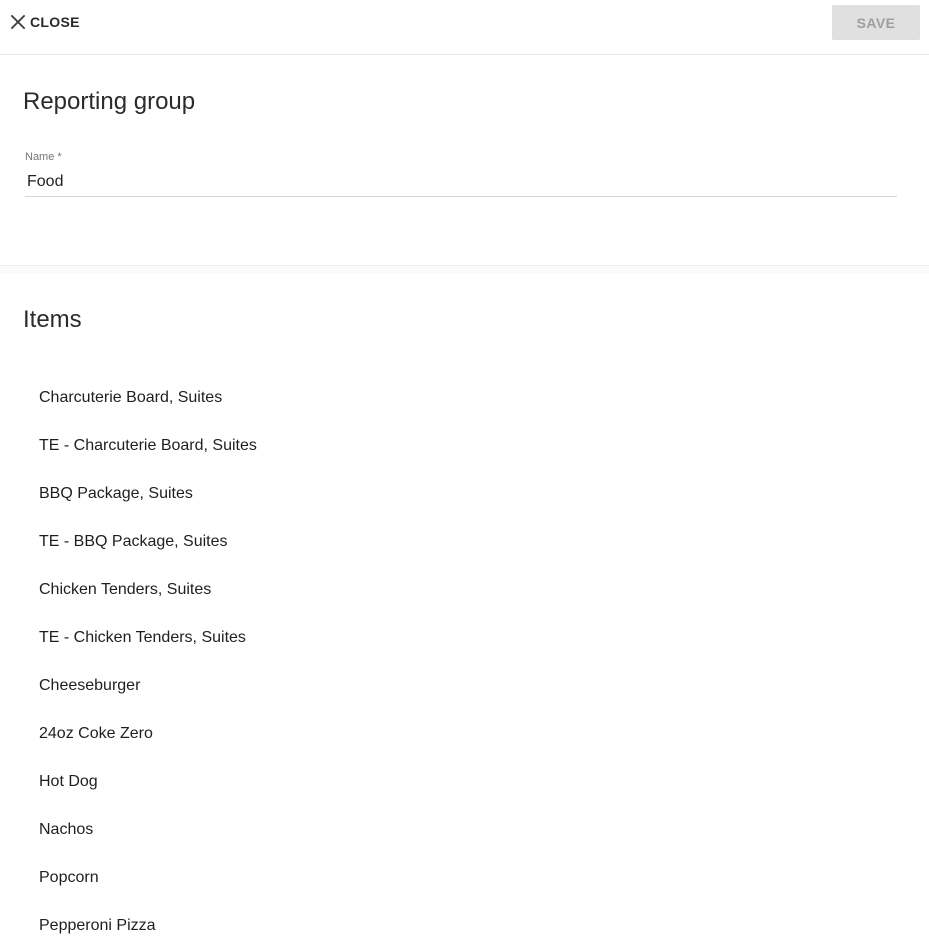 The width and height of the screenshot is (929, 950). Describe the element at coordinates (464, 269) in the screenshot. I see `section-divider` at that location.